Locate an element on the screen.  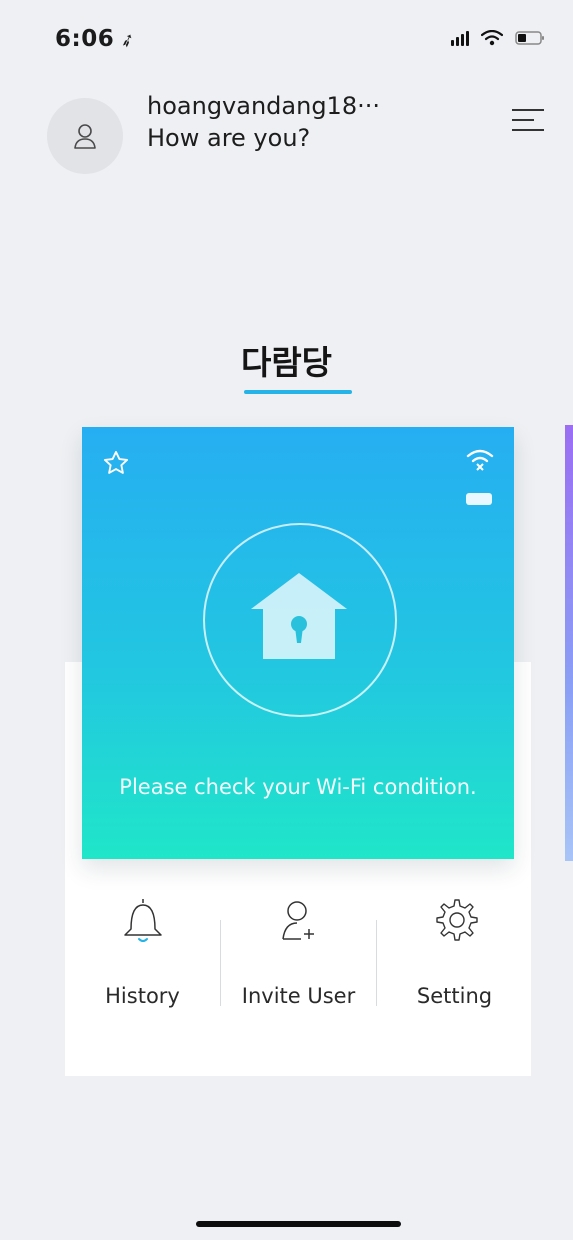
house-lock-icon is located at coordinates (299, 617).